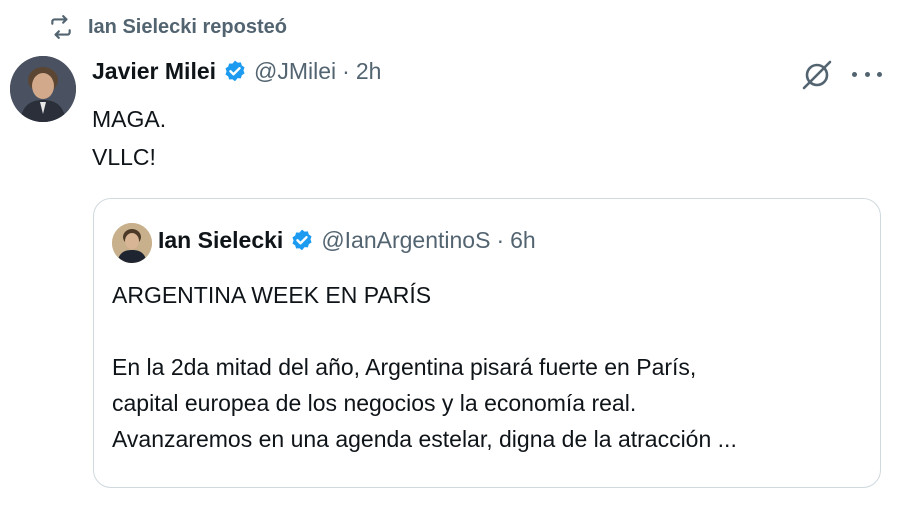 The height and width of the screenshot is (505, 900). What do you see at coordinates (867, 74) in the screenshot?
I see `more-icon` at bounding box center [867, 74].